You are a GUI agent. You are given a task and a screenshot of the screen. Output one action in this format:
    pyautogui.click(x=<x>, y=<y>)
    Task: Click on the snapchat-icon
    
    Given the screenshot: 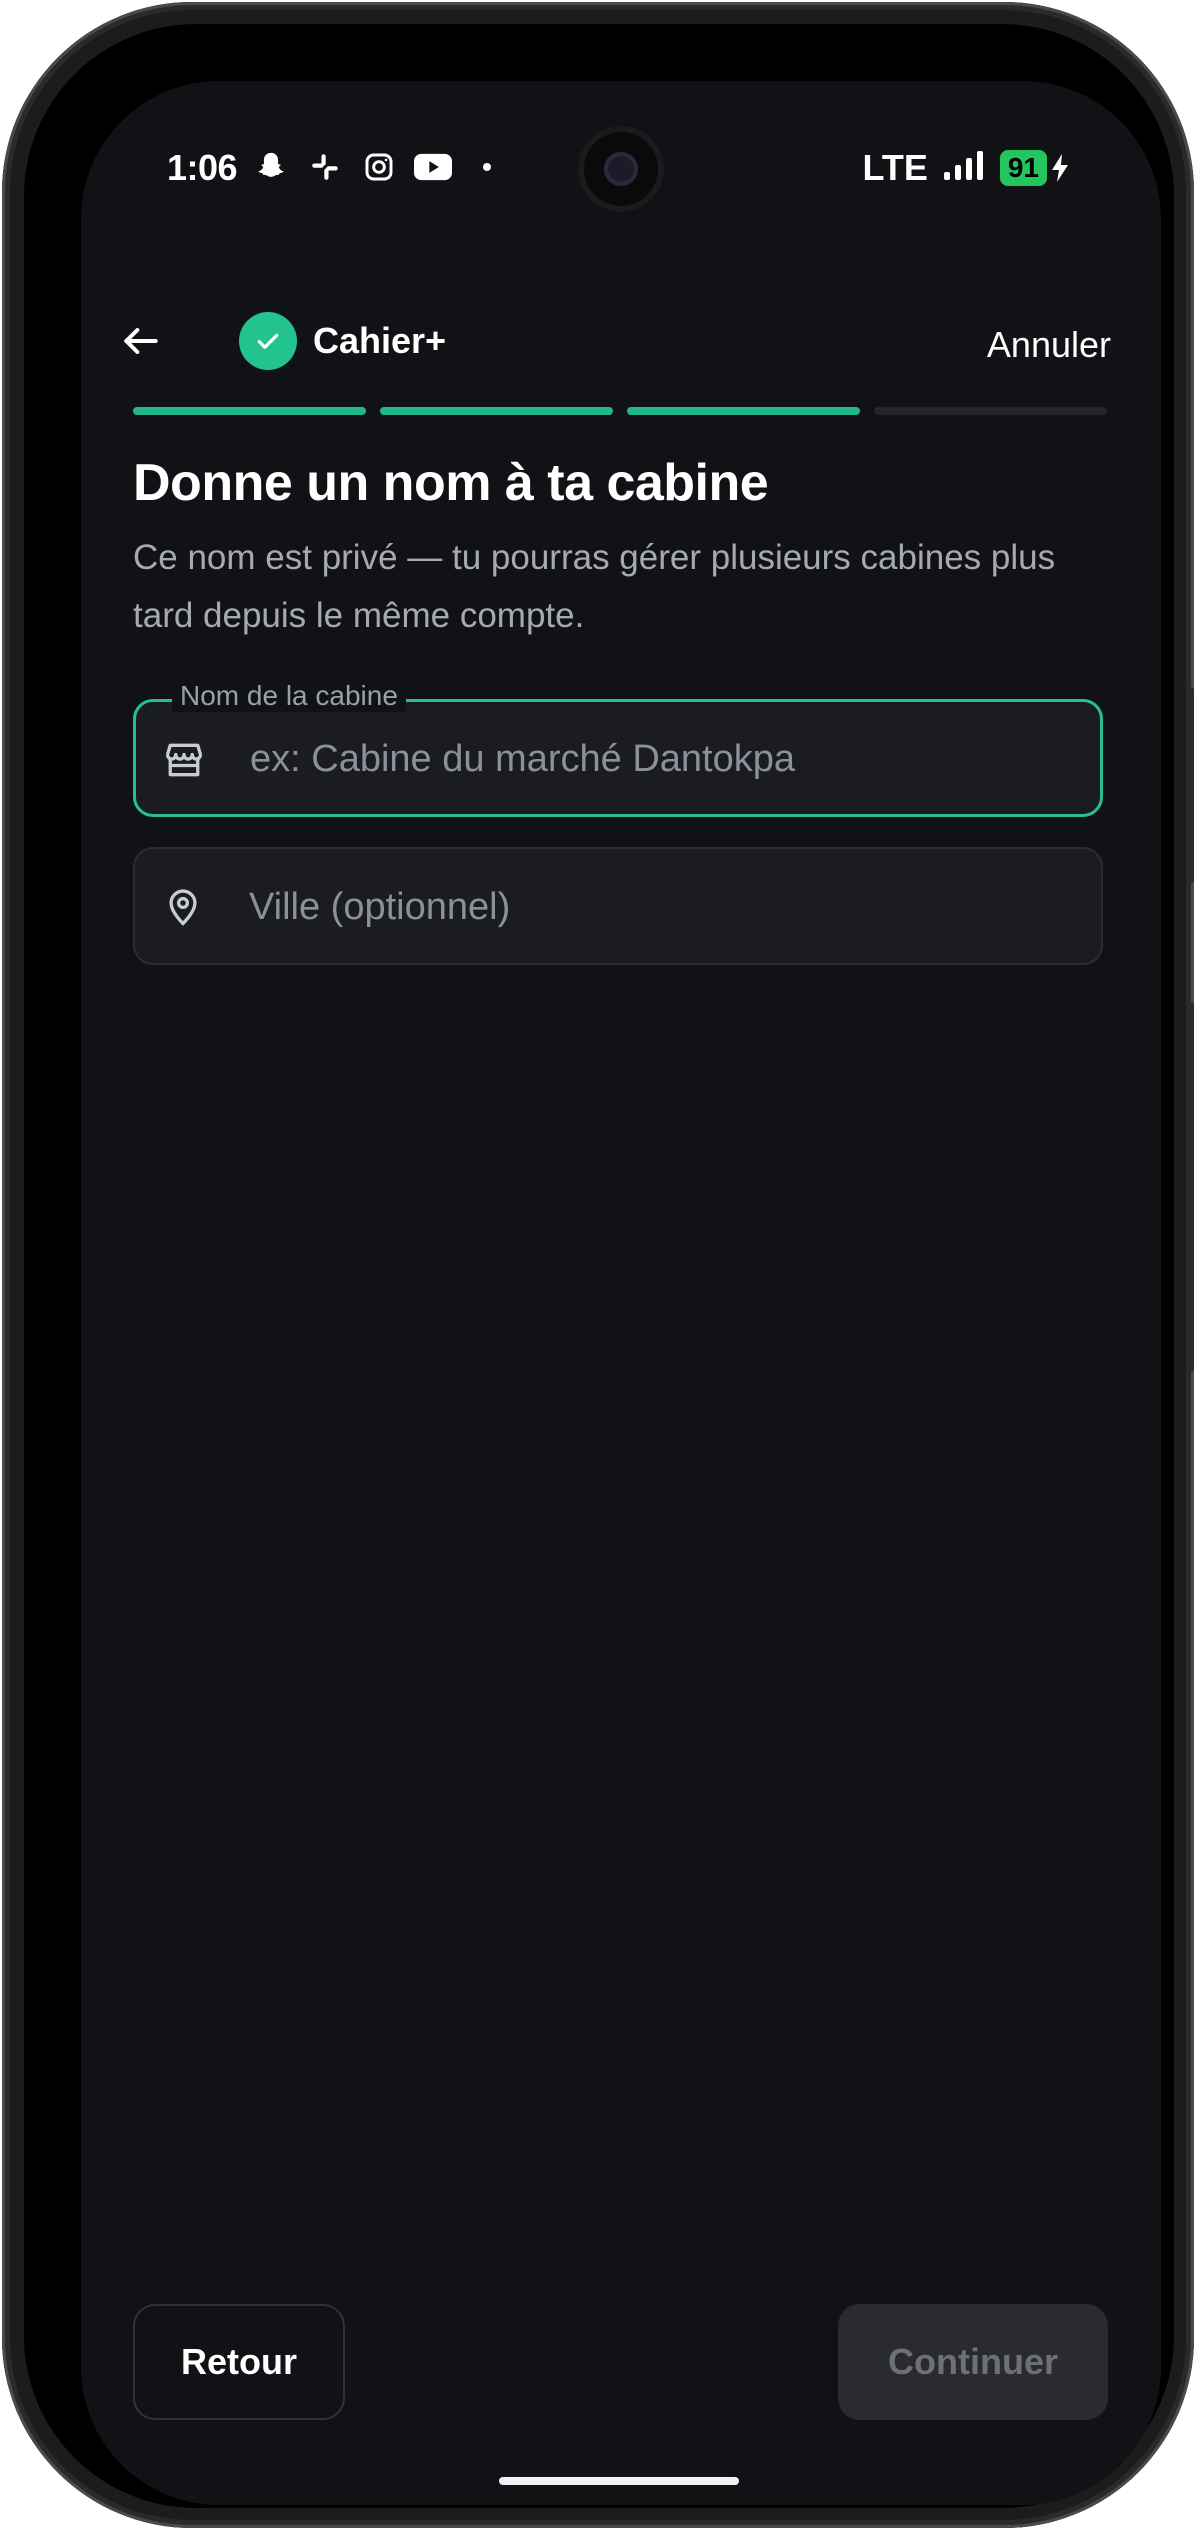 What is the action you would take?
    pyautogui.click(x=271, y=167)
    